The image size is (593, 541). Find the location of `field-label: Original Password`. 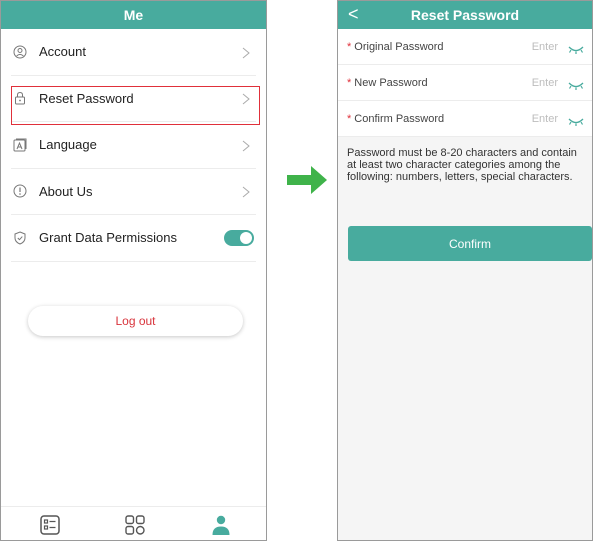

field-label: Original Password is located at coordinates (399, 46).